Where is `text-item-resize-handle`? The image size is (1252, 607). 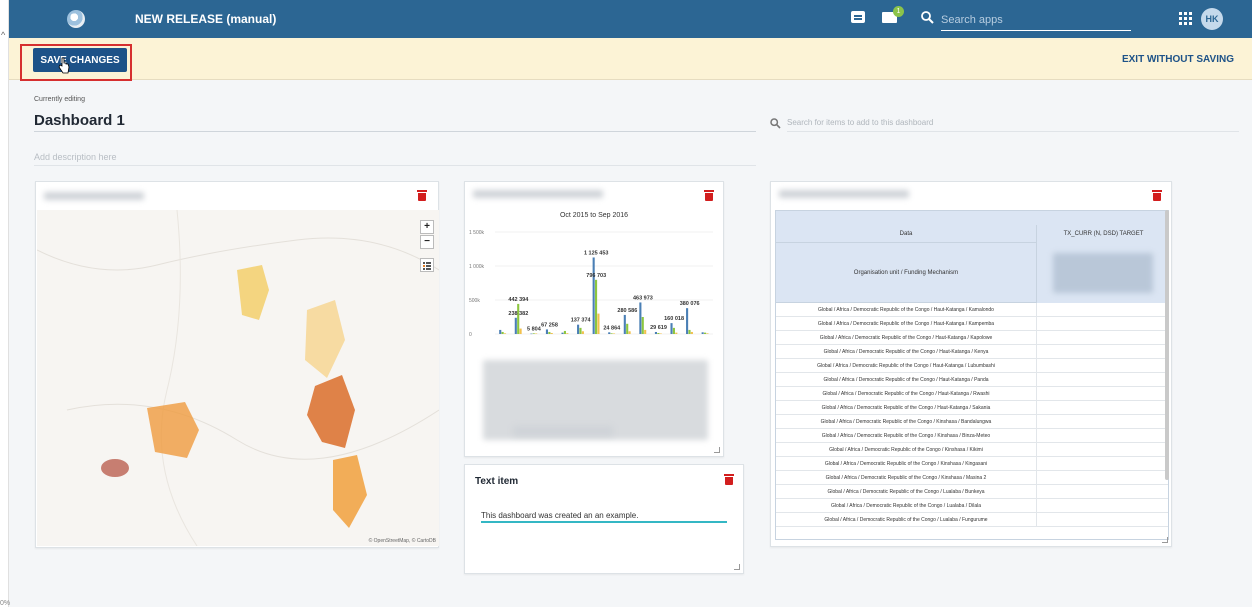 text-item-resize-handle is located at coordinates (737, 567).